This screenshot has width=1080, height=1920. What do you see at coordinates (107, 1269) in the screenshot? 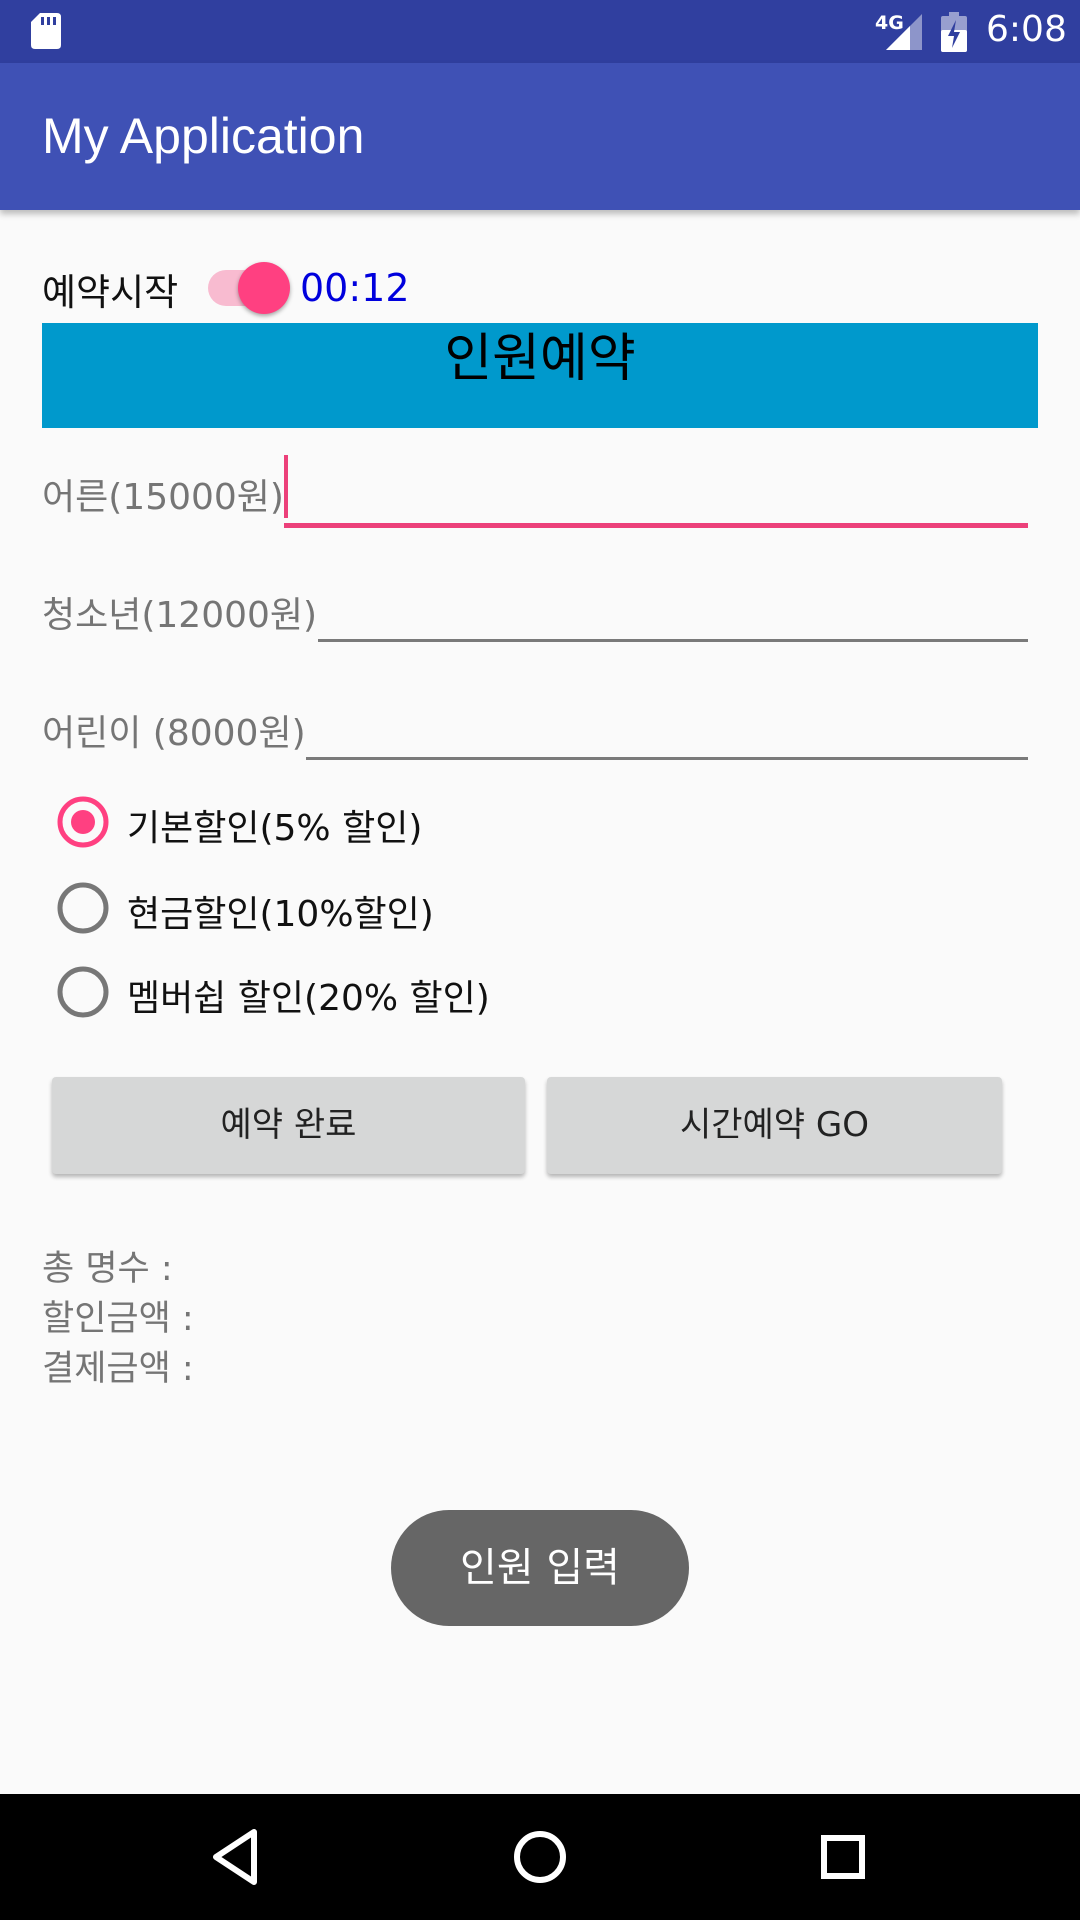
I see `total-people-label: 총 명수 :` at bounding box center [107, 1269].